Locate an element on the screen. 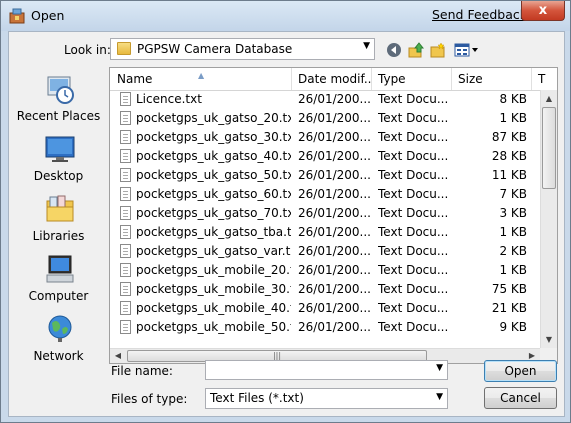 The image size is (571, 423). place-recent-places: Recent Places is located at coordinates (58, 102).